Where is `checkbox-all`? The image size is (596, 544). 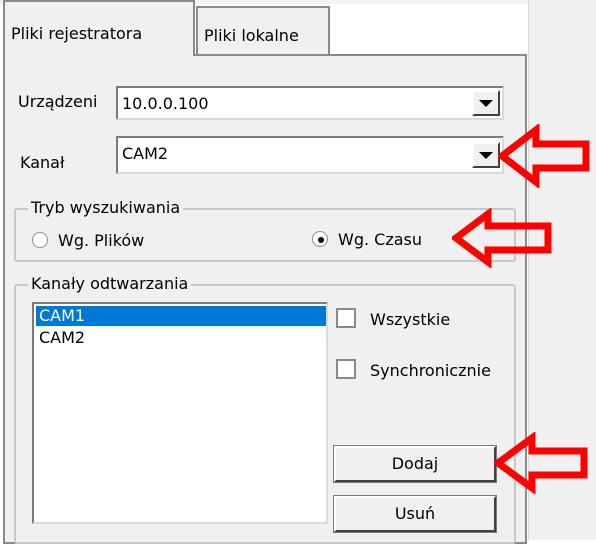 checkbox-all is located at coordinates (346, 318).